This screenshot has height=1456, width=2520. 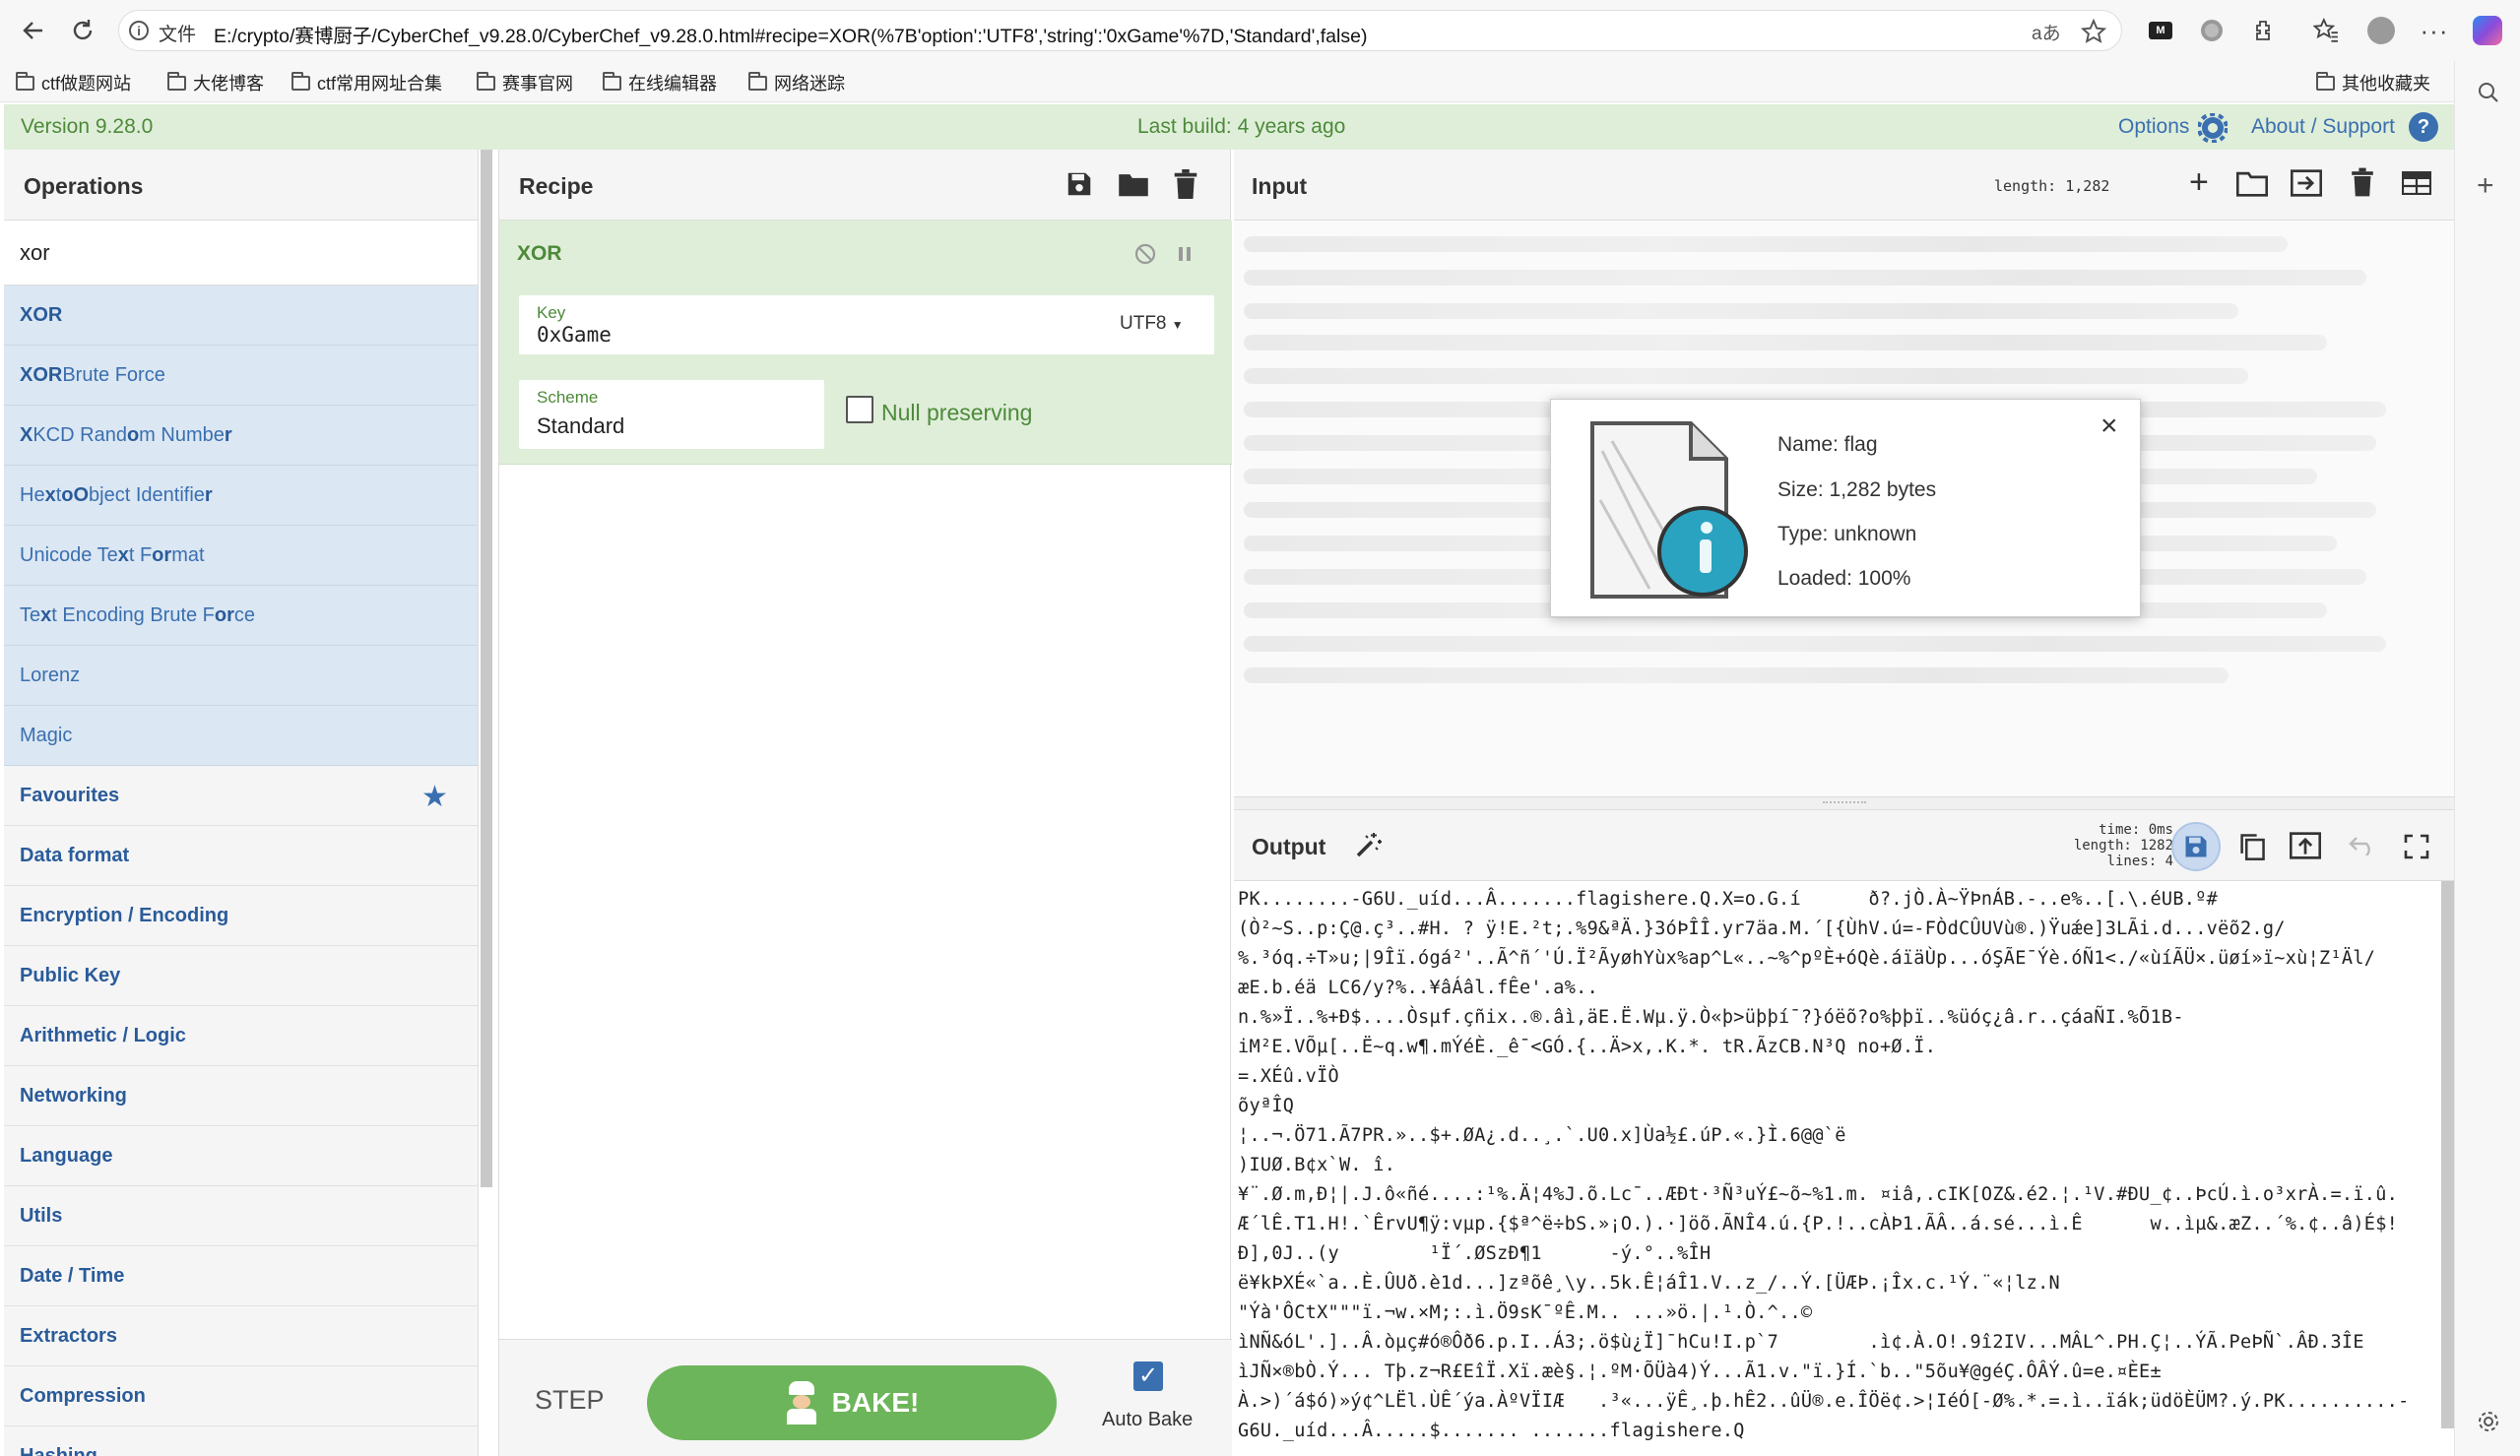 What do you see at coordinates (2160, 30) in the screenshot?
I see `extension-mw-icon: M` at bounding box center [2160, 30].